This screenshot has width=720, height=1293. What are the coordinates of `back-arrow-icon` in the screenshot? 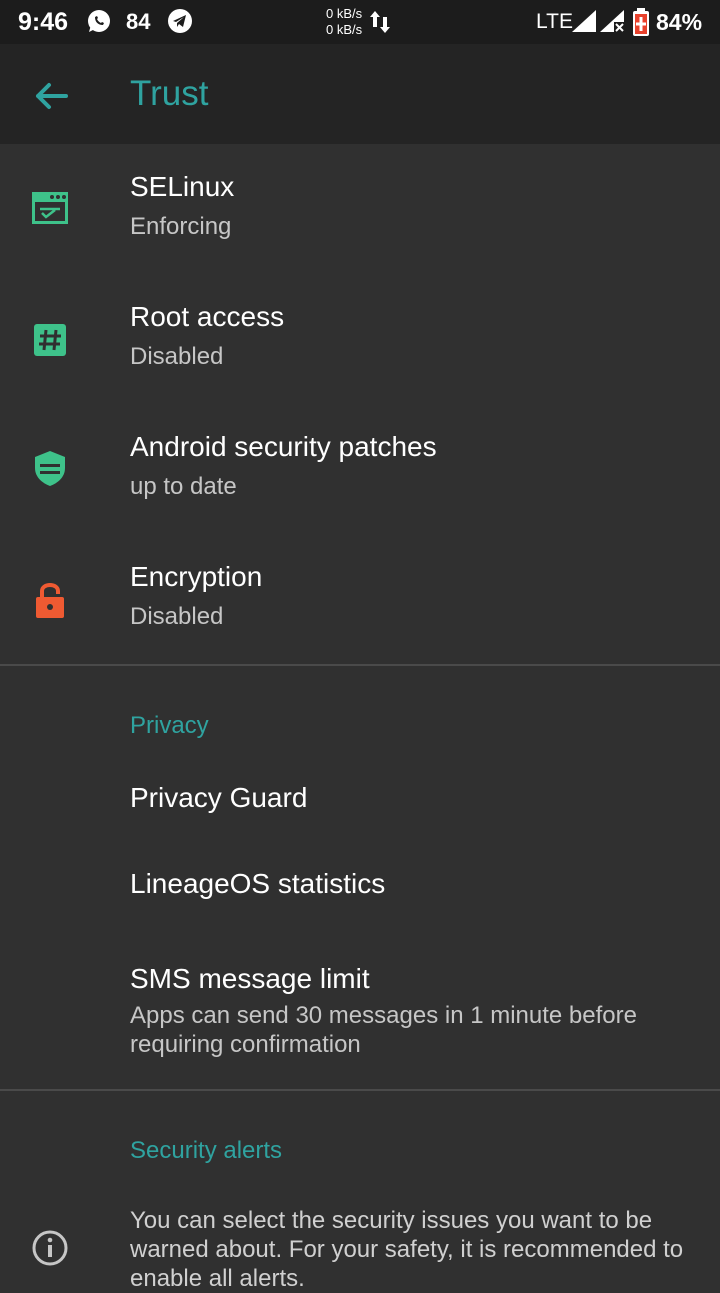 It's located at (50, 96).